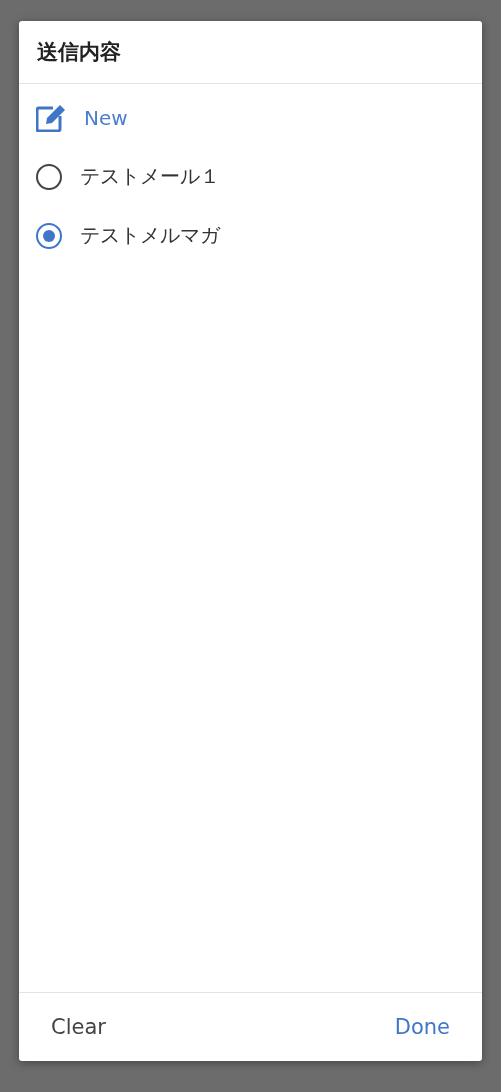 The width and height of the screenshot is (501, 1092). Describe the element at coordinates (250, 117) in the screenshot. I see `new-item: New` at that location.